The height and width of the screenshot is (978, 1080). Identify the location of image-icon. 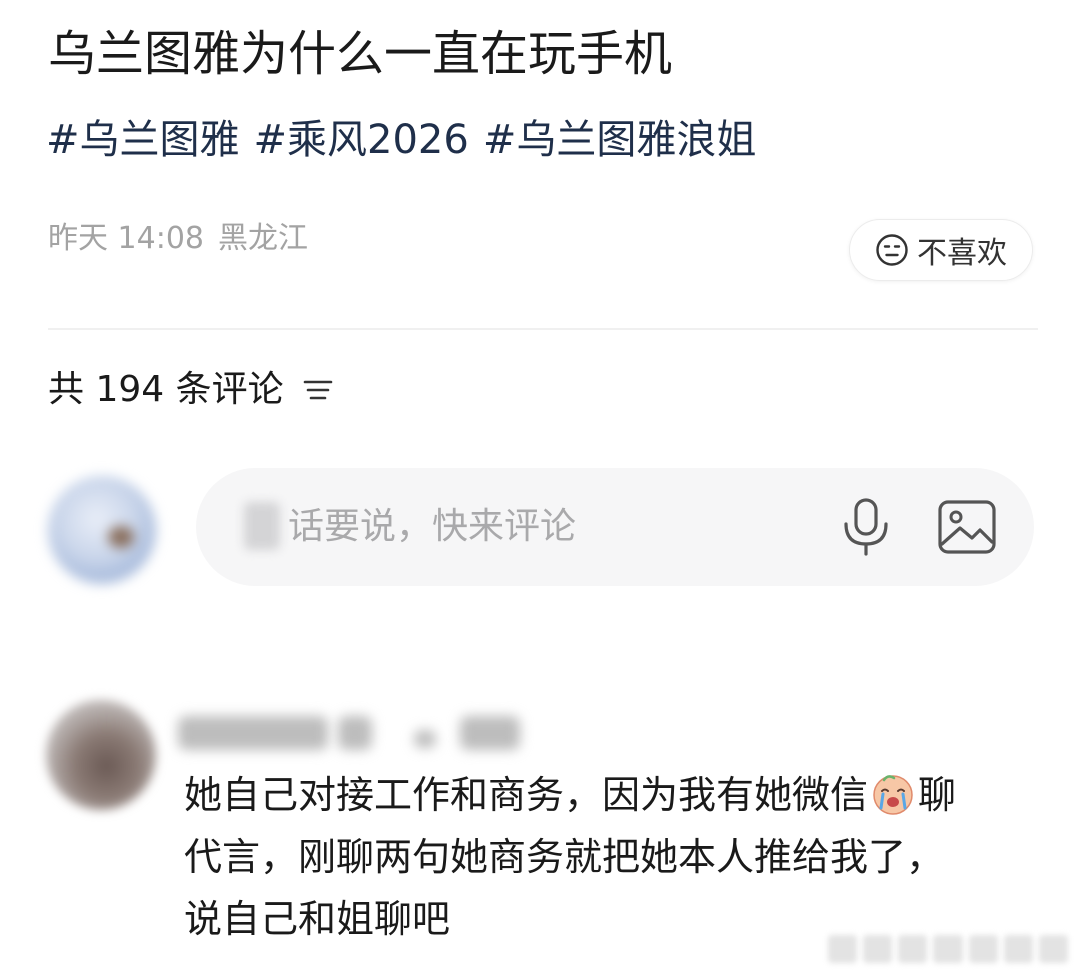
(967, 527).